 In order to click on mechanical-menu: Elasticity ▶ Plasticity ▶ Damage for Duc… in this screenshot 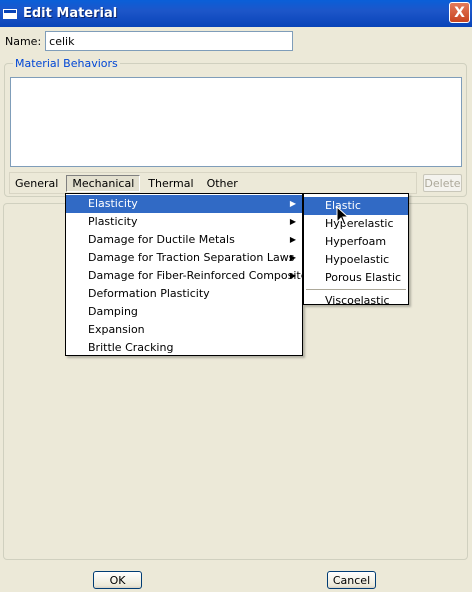, I will do `click(189, 275)`.